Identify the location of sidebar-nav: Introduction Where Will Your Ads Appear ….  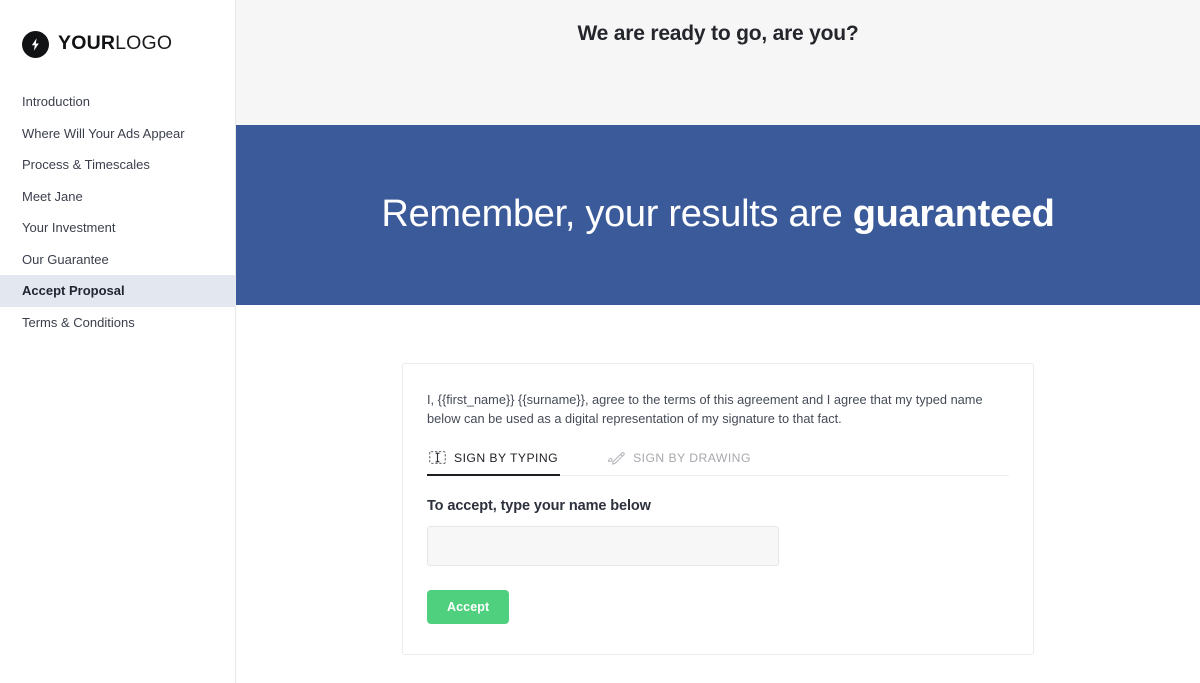
(117, 212).